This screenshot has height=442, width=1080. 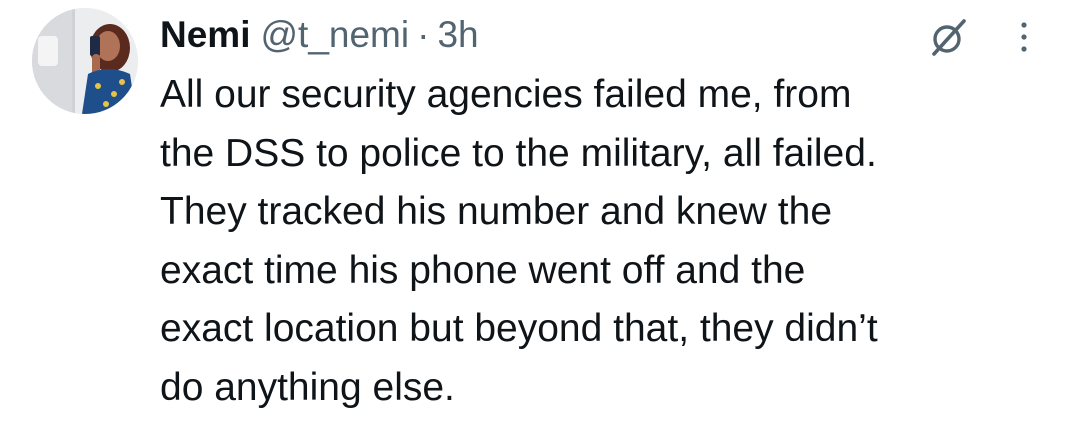 I want to click on grok-button, so click(x=949, y=37).